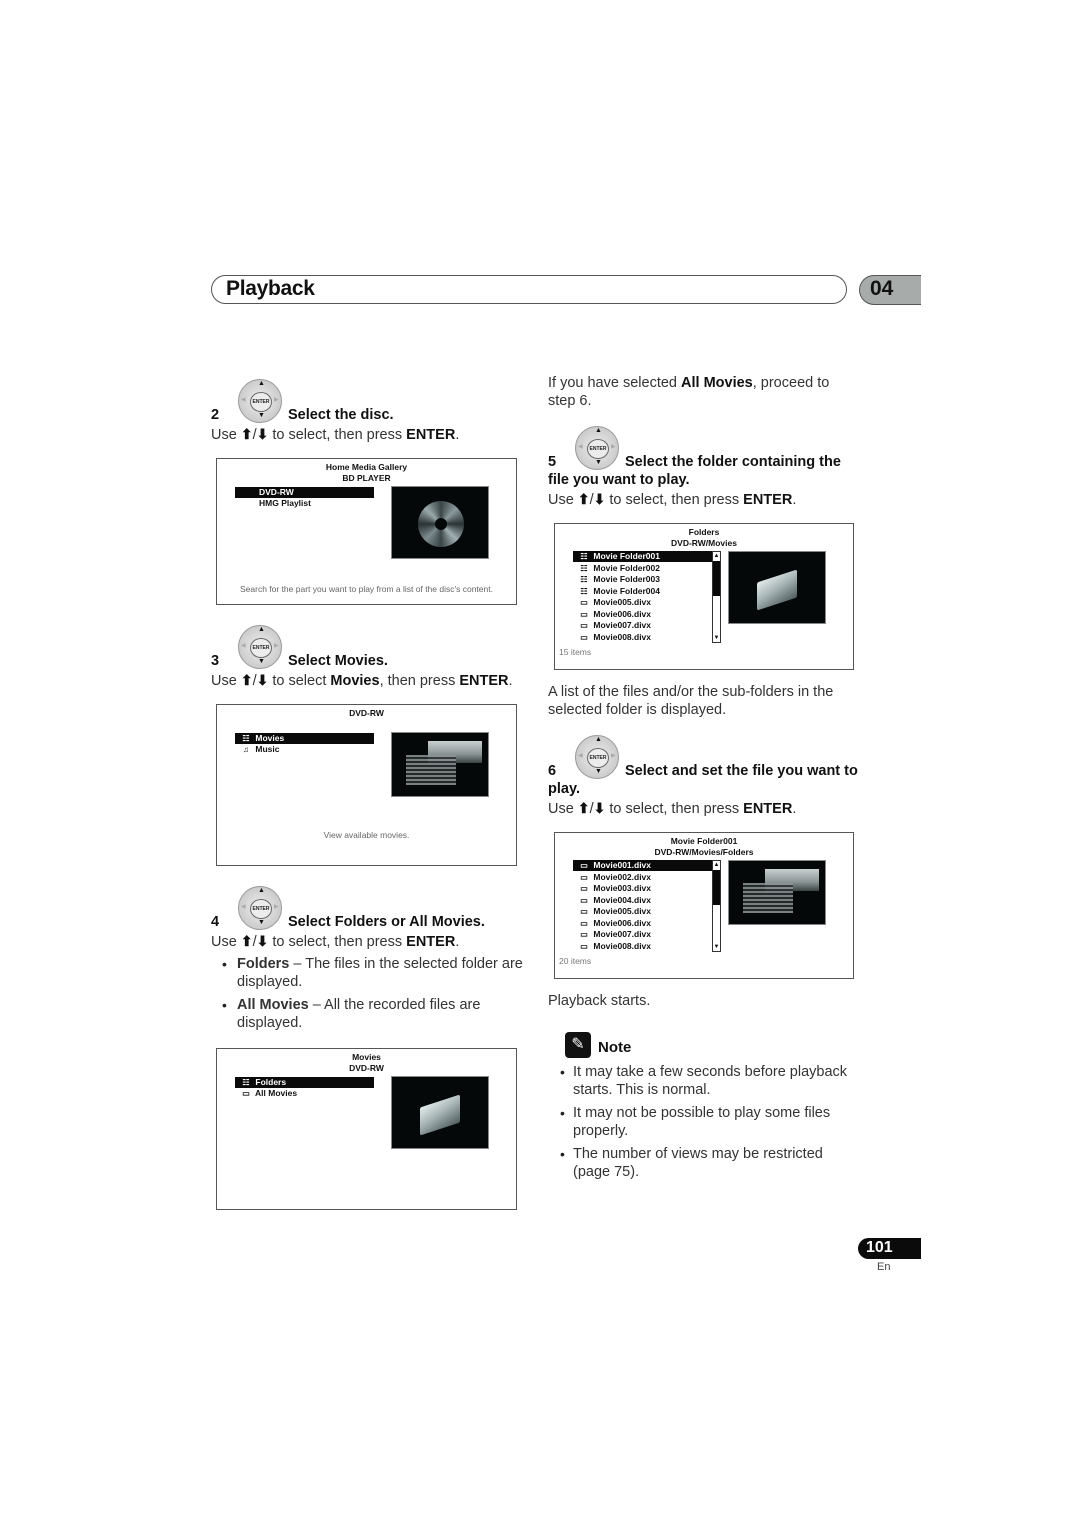  Describe the element at coordinates (246, 749) in the screenshot. I see `music-folder-icon: ♫` at that location.